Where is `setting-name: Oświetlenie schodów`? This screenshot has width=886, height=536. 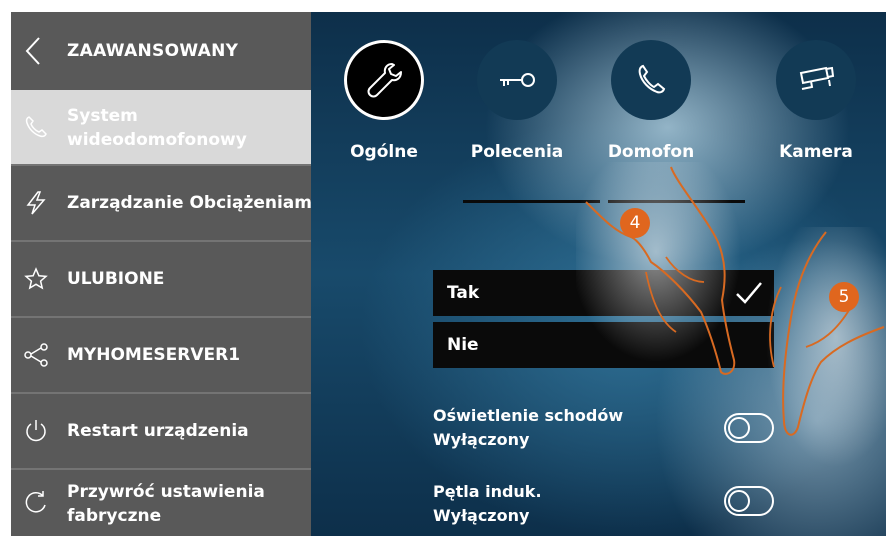 setting-name: Oświetlenie schodów is located at coordinates (528, 415).